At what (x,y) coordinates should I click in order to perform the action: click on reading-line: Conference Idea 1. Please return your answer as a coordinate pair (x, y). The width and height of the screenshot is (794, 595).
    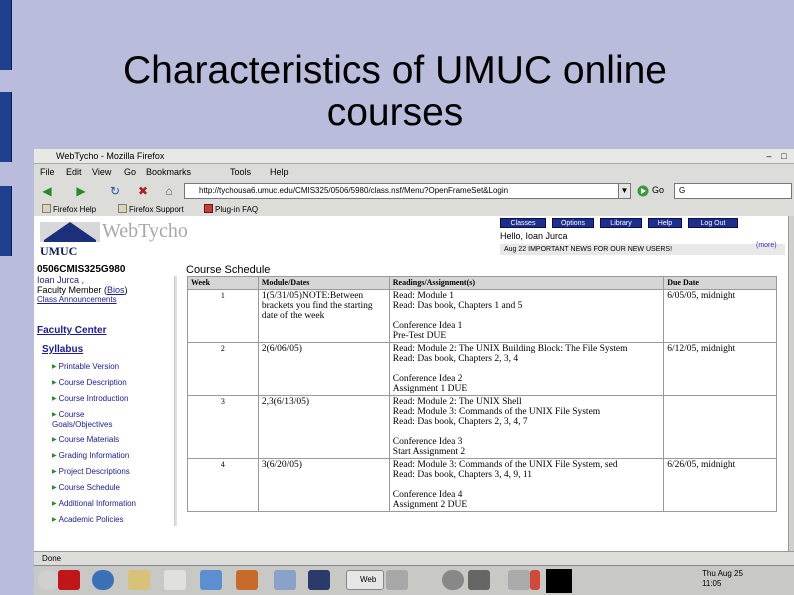
    Looking at the image, I should click on (427, 326).